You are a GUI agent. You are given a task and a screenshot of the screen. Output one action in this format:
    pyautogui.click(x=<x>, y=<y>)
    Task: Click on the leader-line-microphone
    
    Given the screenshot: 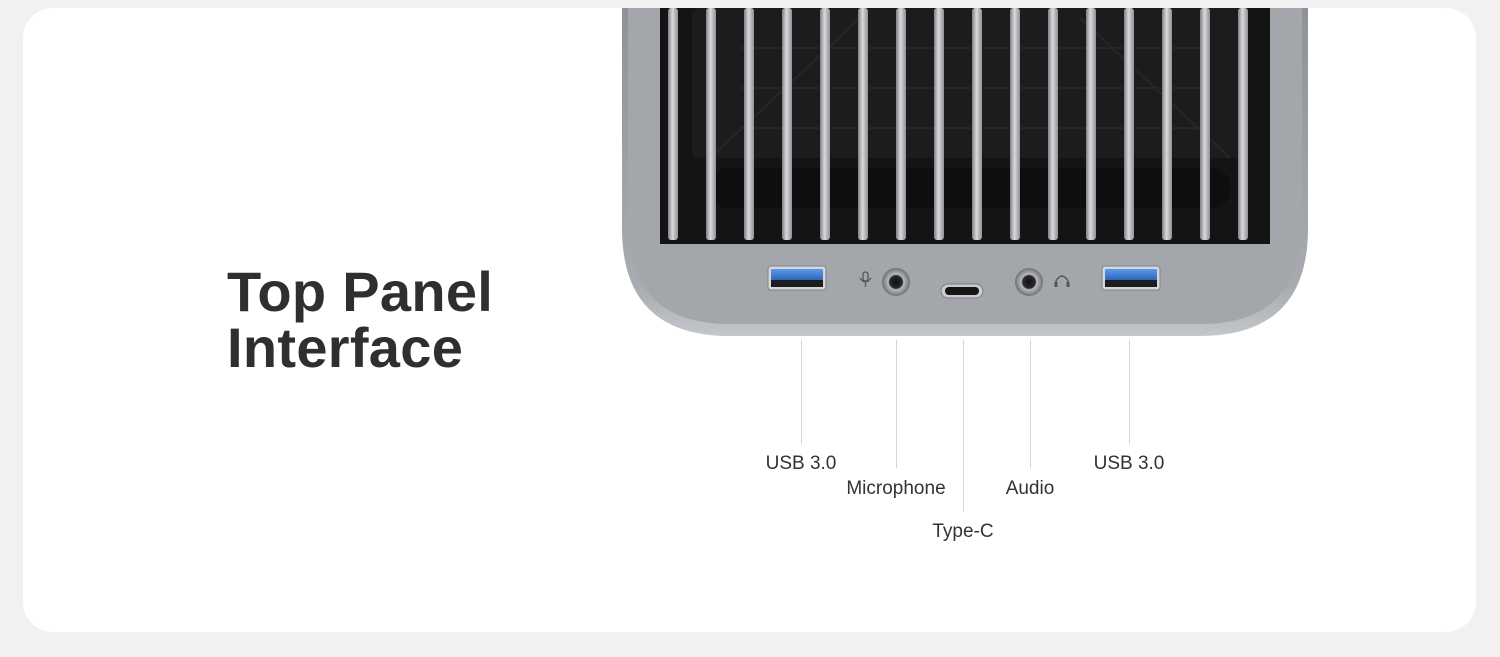 What is the action you would take?
    pyautogui.click(x=896, y=404)
    